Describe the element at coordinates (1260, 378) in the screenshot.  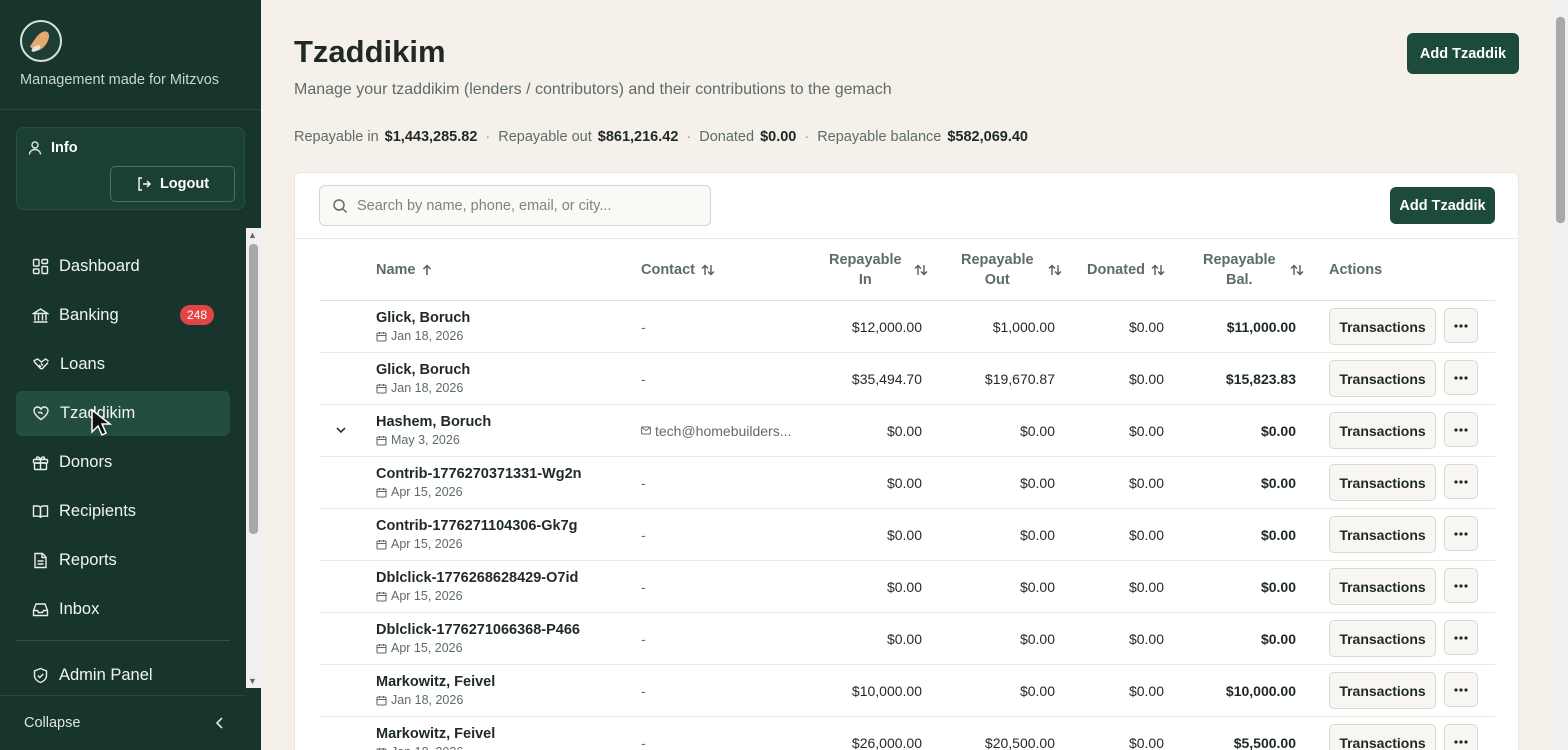
I see `repayable-balance-cell: $15,823.83` at that location.